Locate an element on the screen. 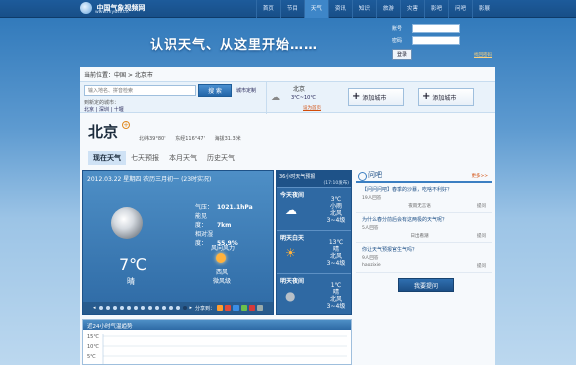 The height and width of the screenshot is (365, 576). nav-item-gallery: 影展 is located at coordinates (483, 9).